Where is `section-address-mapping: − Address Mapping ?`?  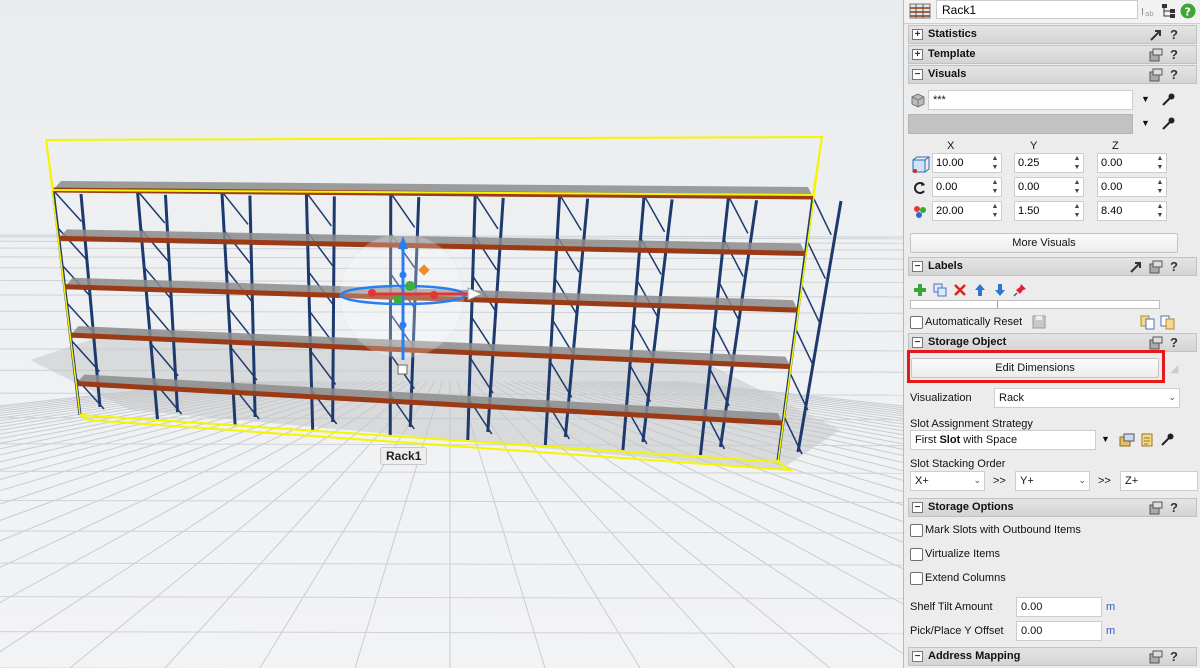
section-address-mapping: − Address Mapping ? is located at coordinates (1052, 656).